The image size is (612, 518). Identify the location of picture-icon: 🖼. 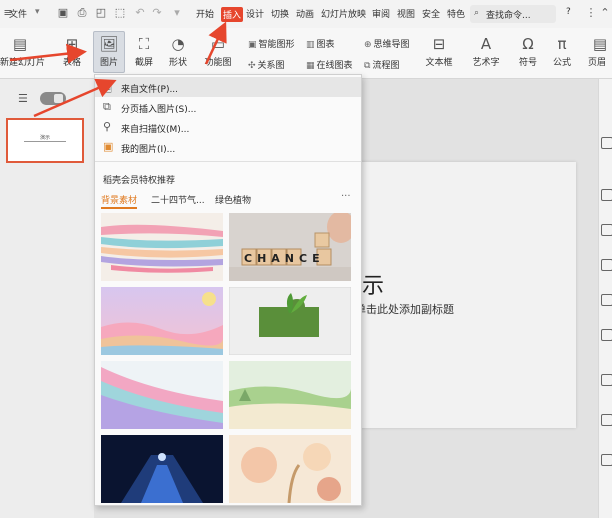
(109, 44).